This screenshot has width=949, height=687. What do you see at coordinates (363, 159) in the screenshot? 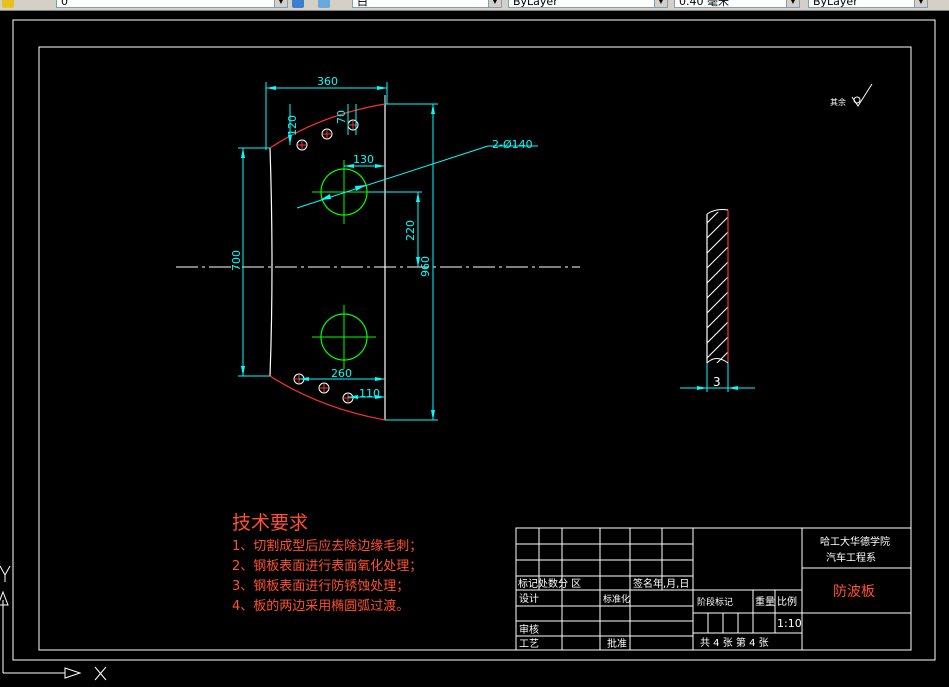
I see `dim-130: 130` at bounding box center [363, 159].